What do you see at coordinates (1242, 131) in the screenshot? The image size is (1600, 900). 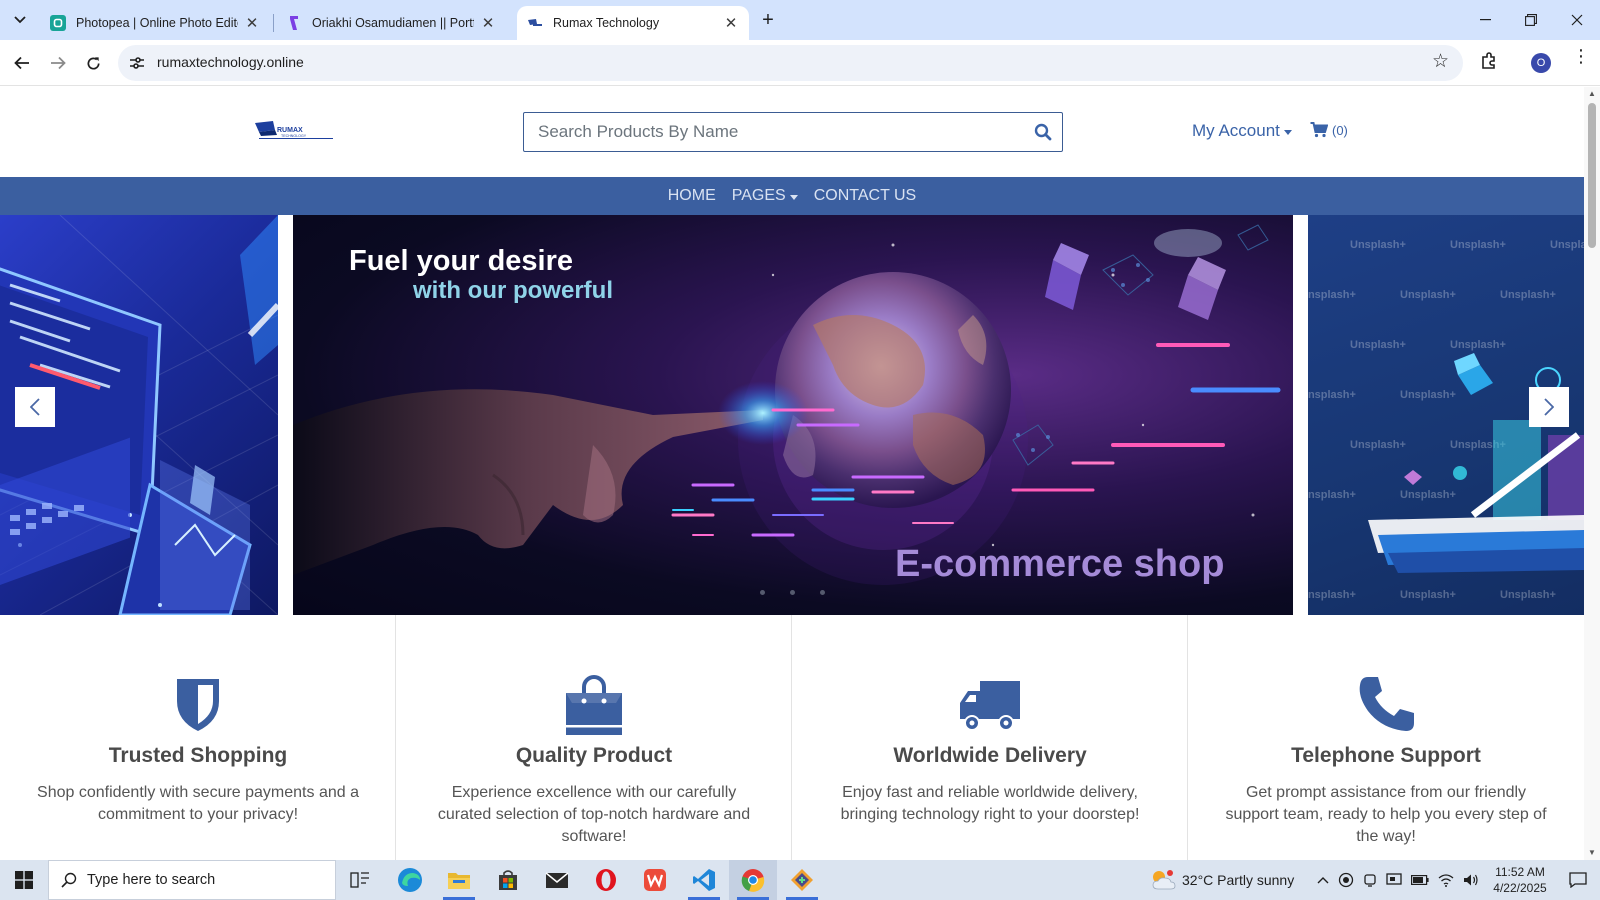 I see `my-account-dropdown: My Account` at bounding box center [1242, 131].